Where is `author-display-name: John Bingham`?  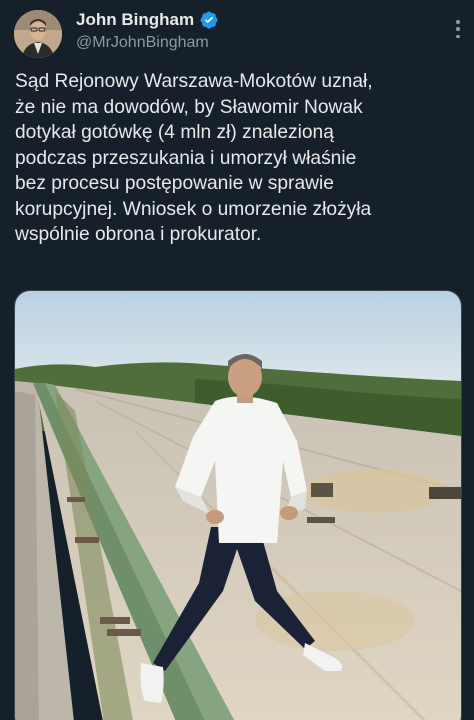 author-display-name: John Bingham is located at coordinates (135, 20).